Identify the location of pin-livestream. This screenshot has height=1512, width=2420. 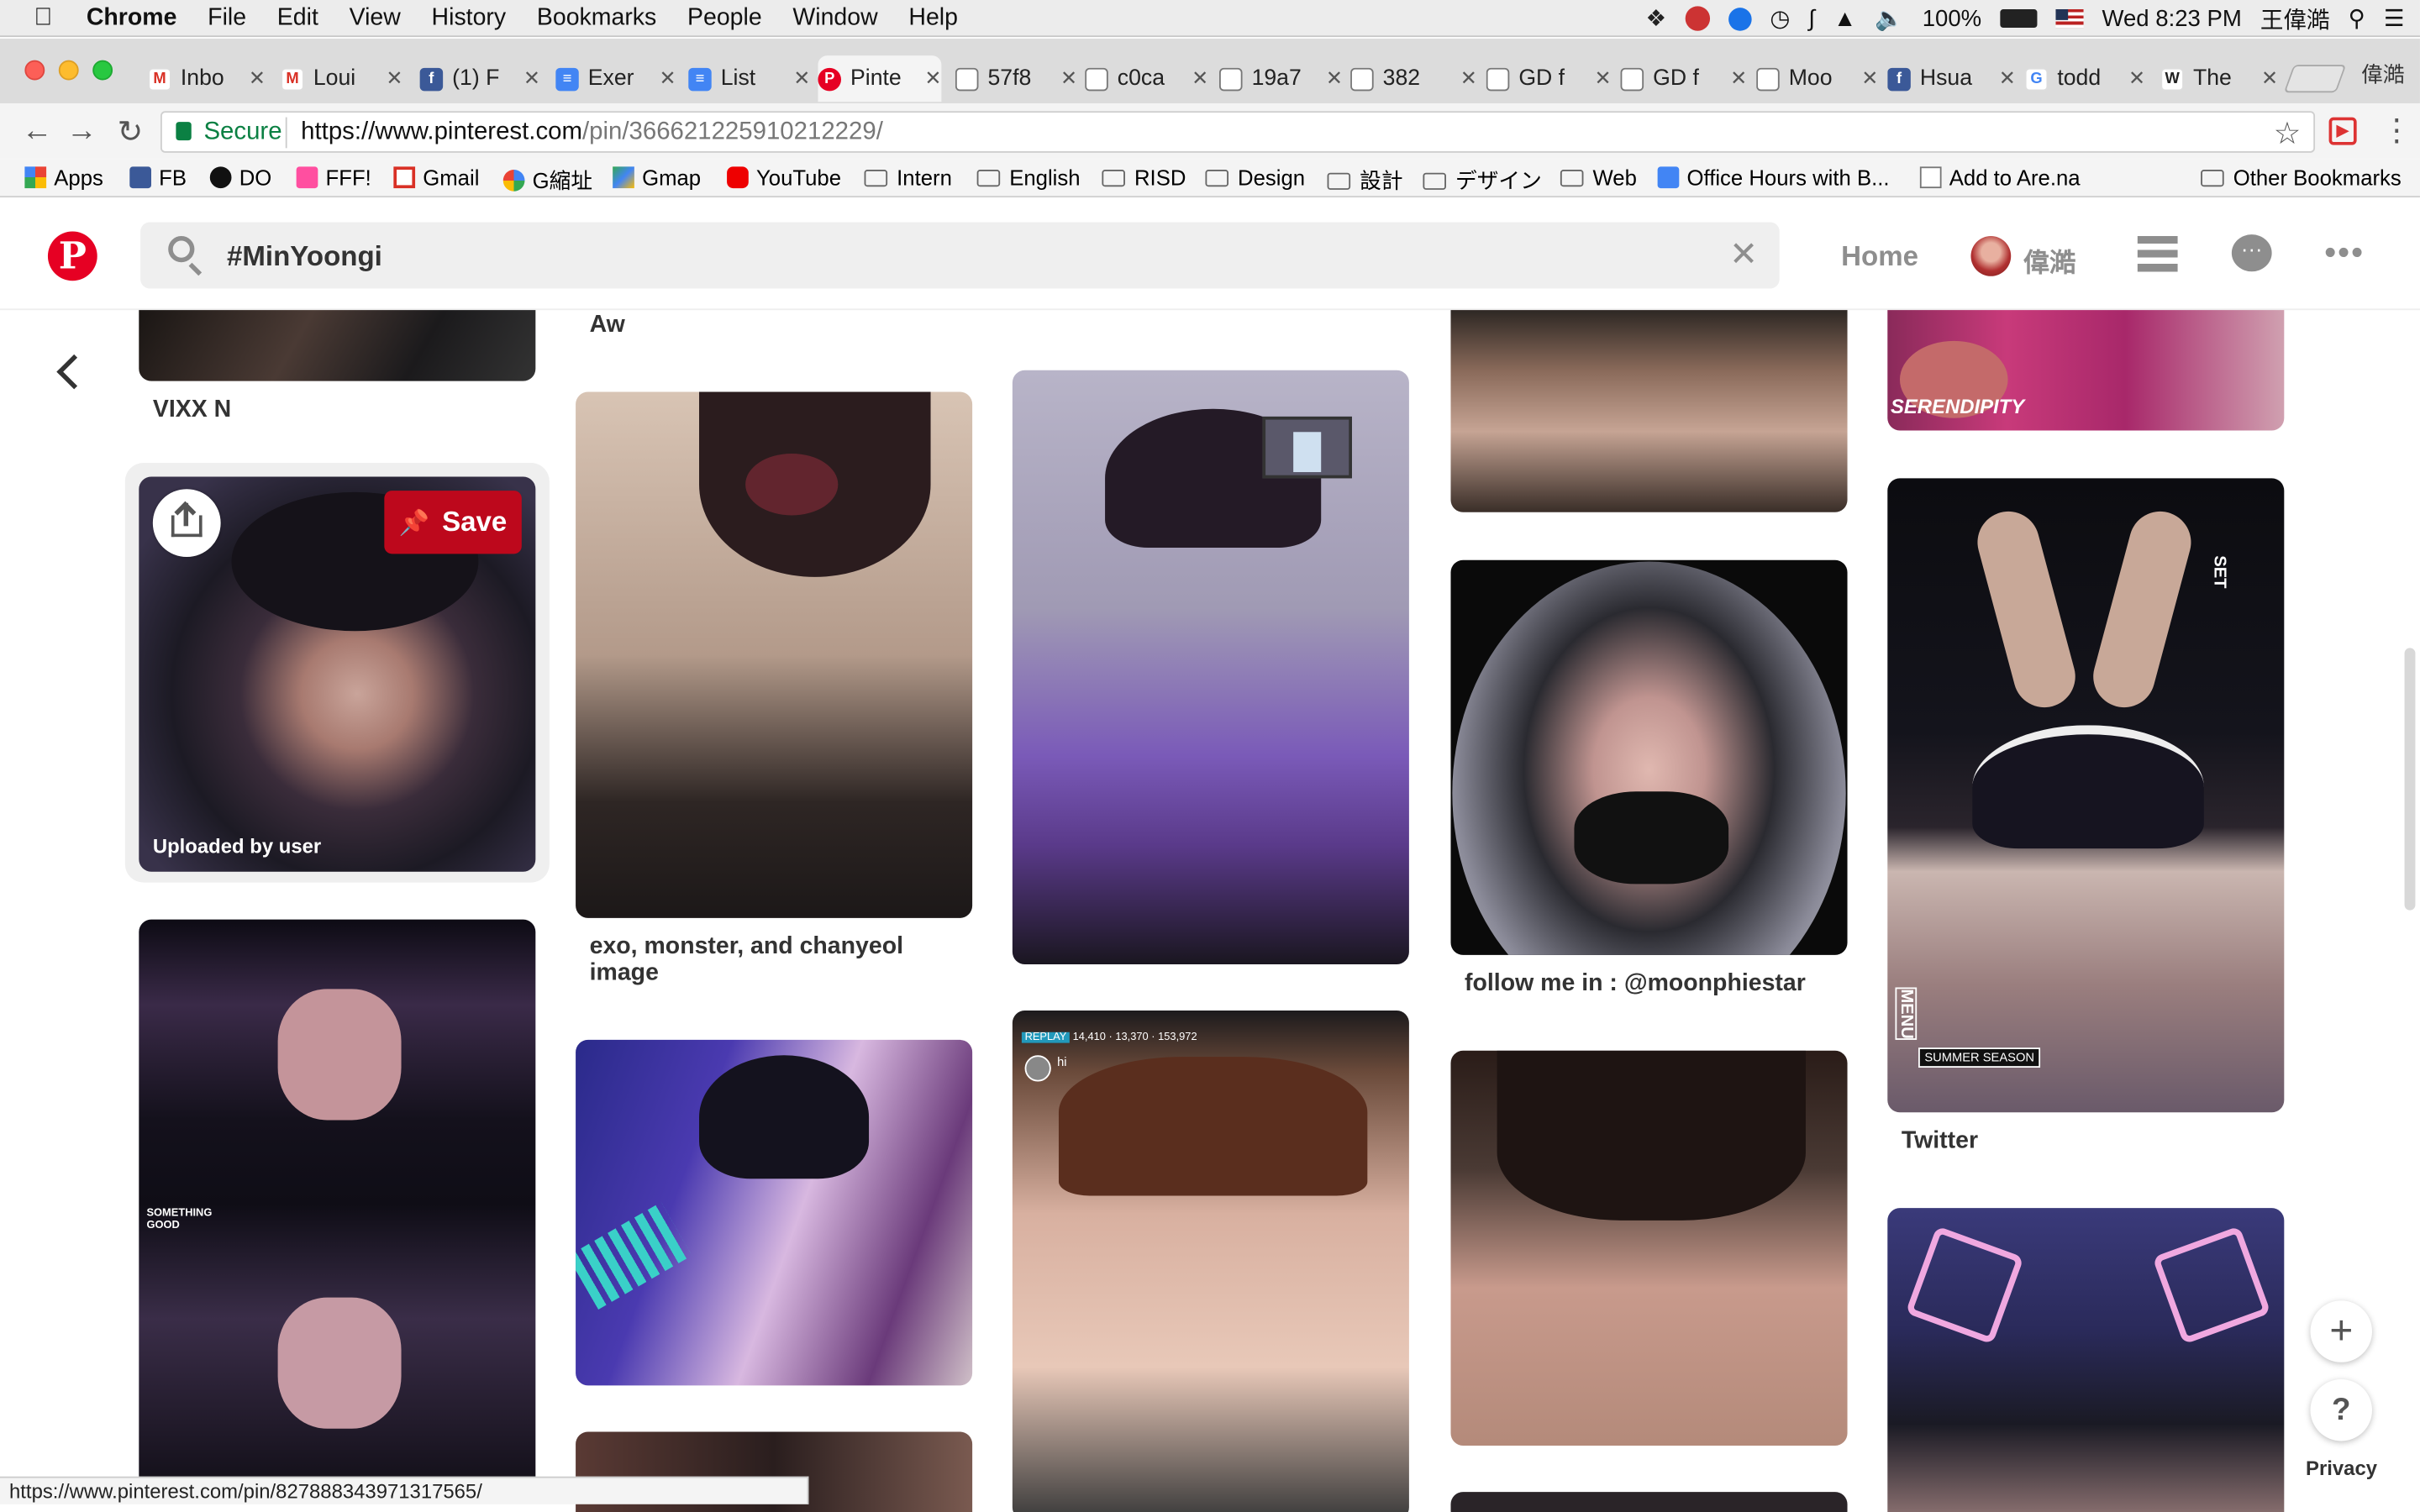
(1210, 1261).